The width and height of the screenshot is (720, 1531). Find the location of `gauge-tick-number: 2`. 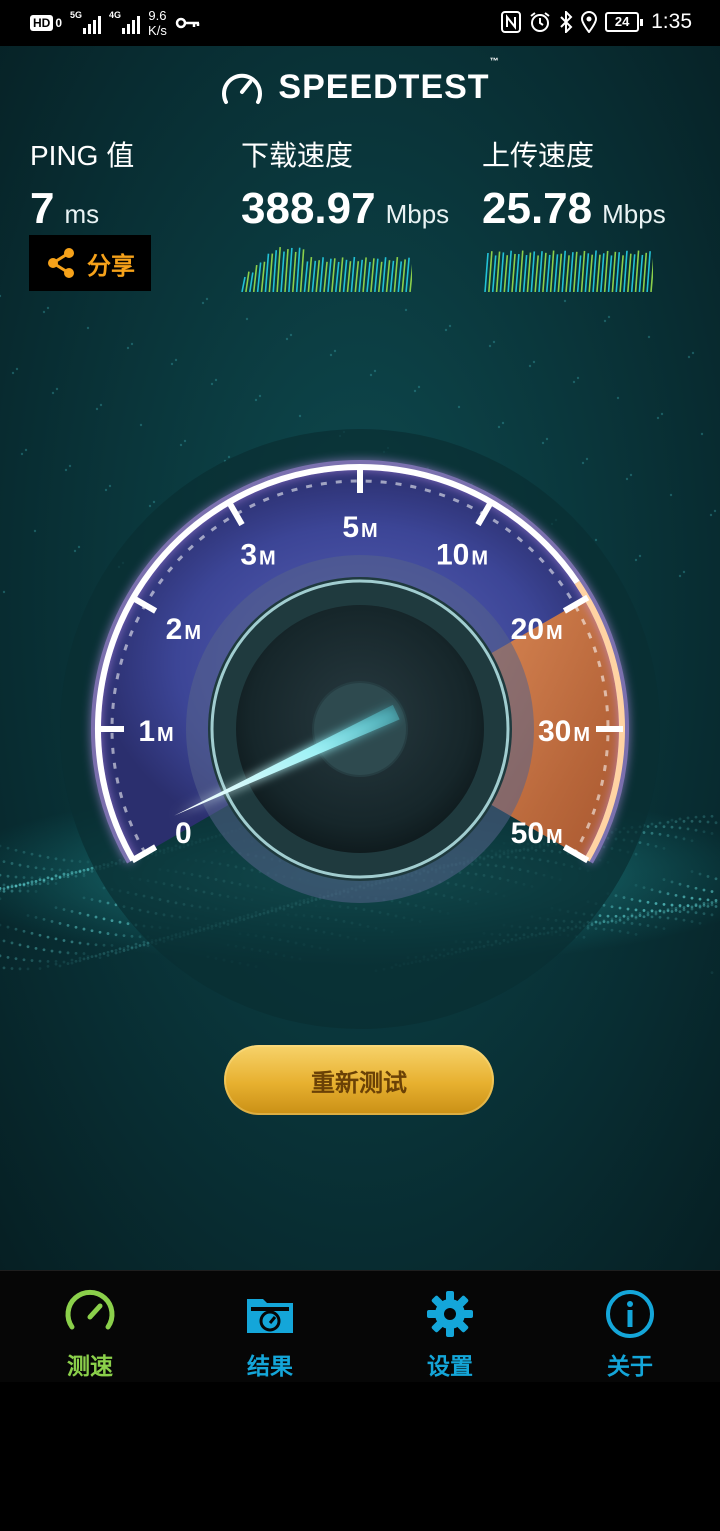

gauge-tick-number: 2 is located at coordinates (174, 629).